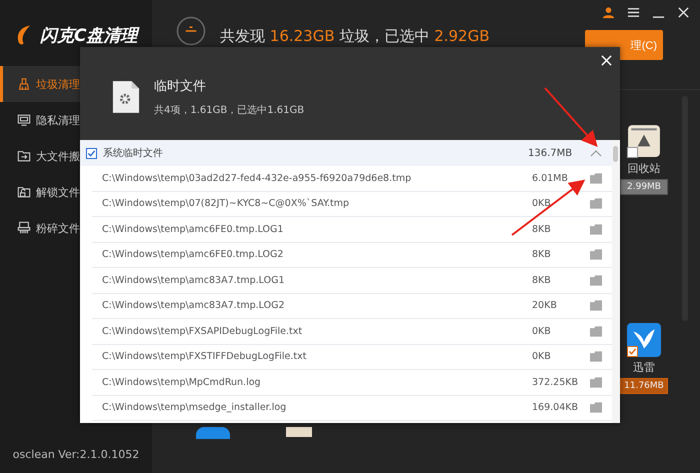  What do you see at coordinates (76, 454) in the screenshot?
I see `version-label: osclean Ver:2.1.0.1052` at bounding box center [76, 454].